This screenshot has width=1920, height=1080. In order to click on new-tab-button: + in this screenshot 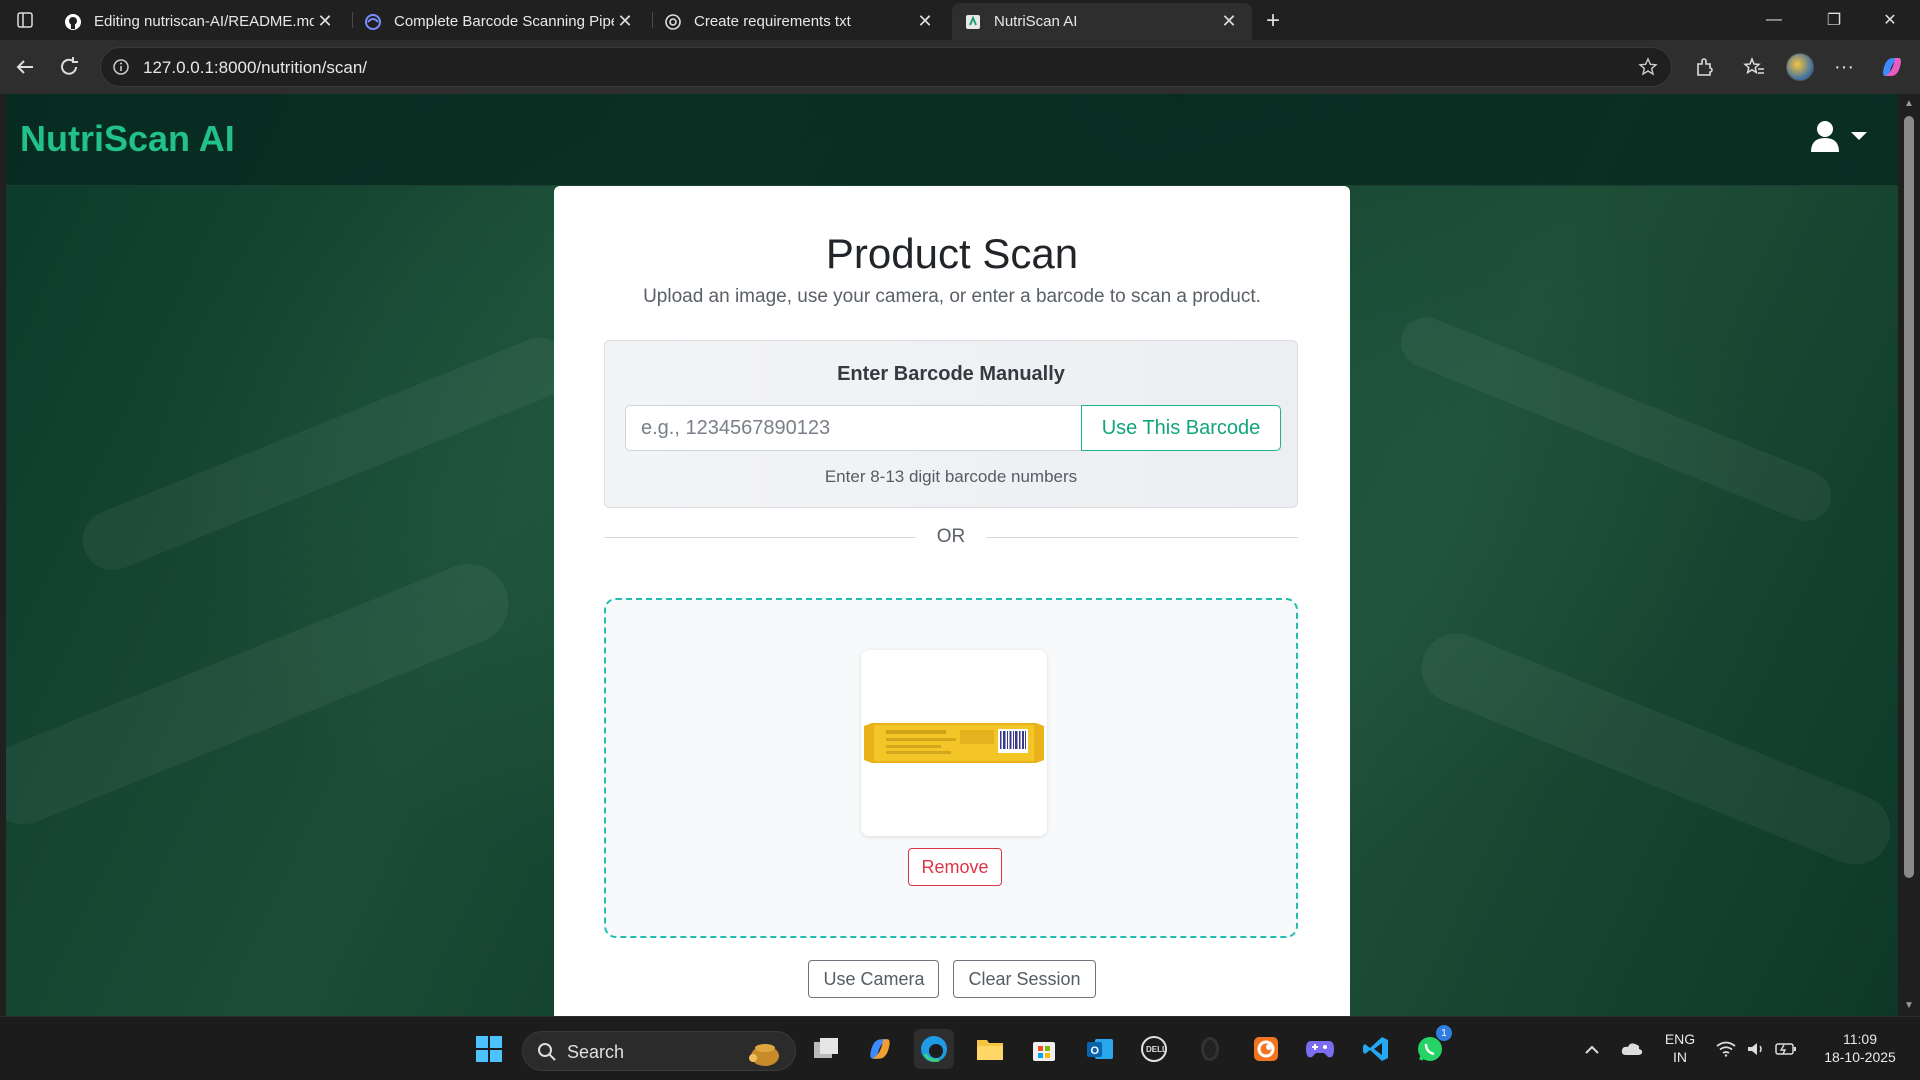, I will do `click(1273, 21)`.